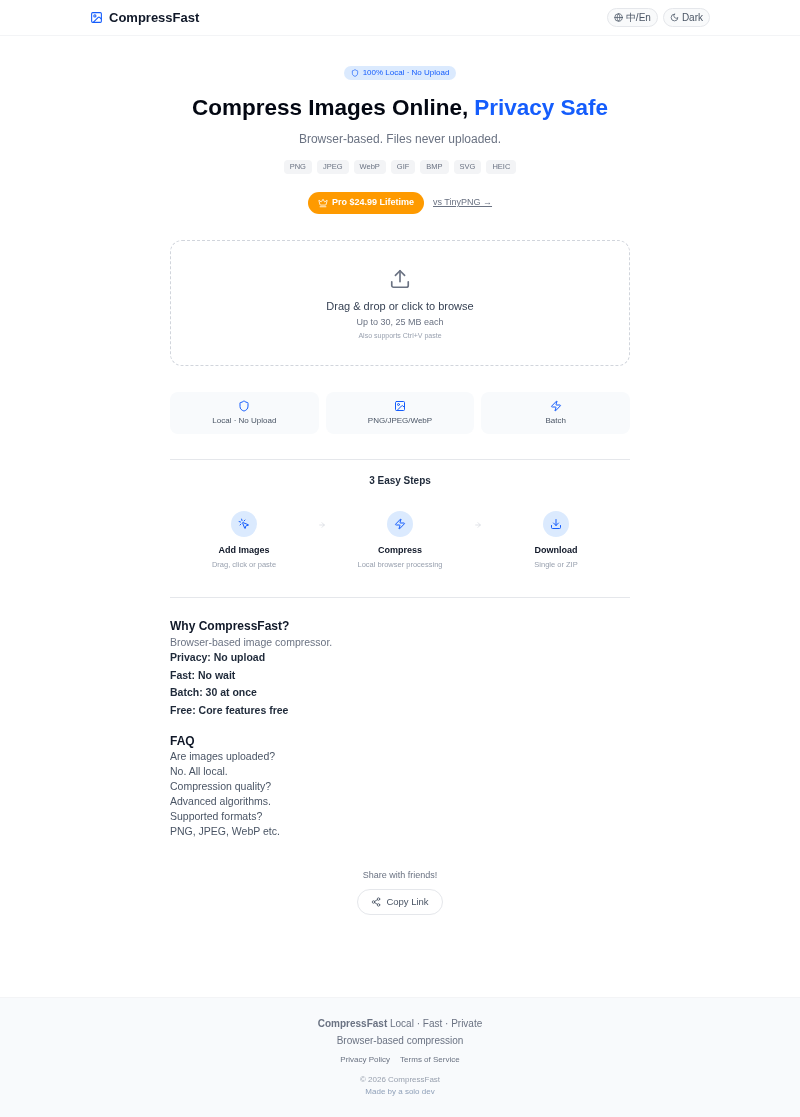 The image size is (800, 1117). What do you see at coordinates (674, 17) in the screenshot?
I see `moon-icon` at bounding box center [674, 17].